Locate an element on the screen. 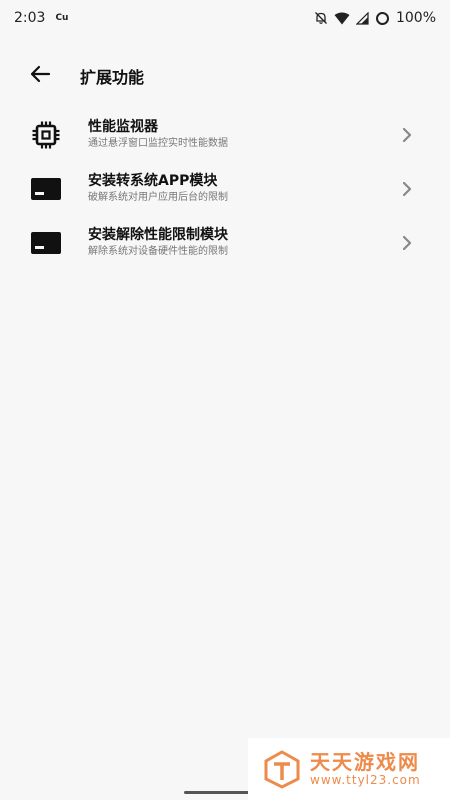  item-text: 性能监视器 通过悬浮窗口监控实时性能数据 is located at coordinates (158, 134).